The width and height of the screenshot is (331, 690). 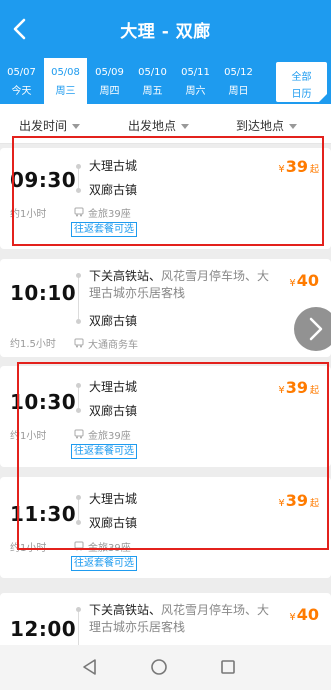 I want to click on system-navigation-bar, so click(x=165, y=667).